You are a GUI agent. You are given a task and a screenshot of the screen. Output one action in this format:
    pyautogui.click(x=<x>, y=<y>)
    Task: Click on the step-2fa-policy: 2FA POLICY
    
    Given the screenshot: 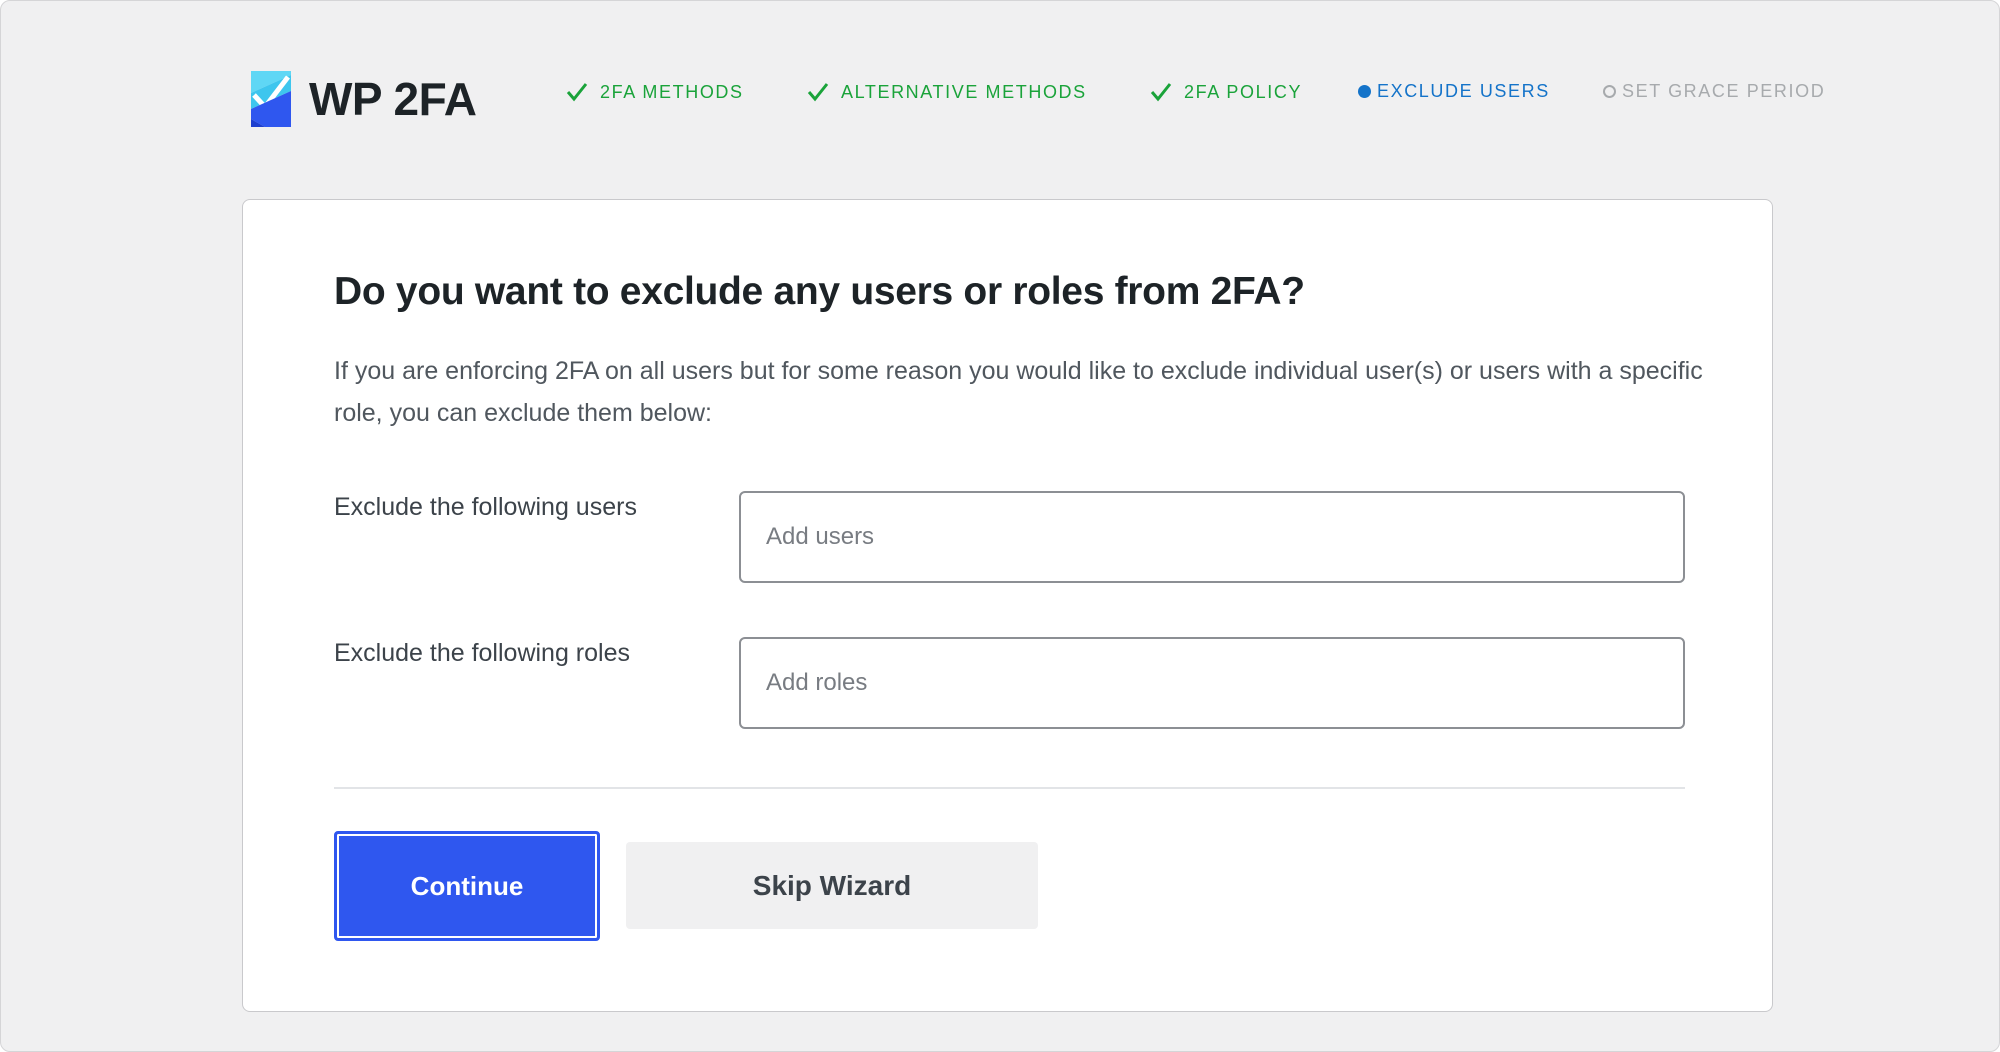 What is the action you would take?
    pyautogui.click(x=1226, y=92)
    